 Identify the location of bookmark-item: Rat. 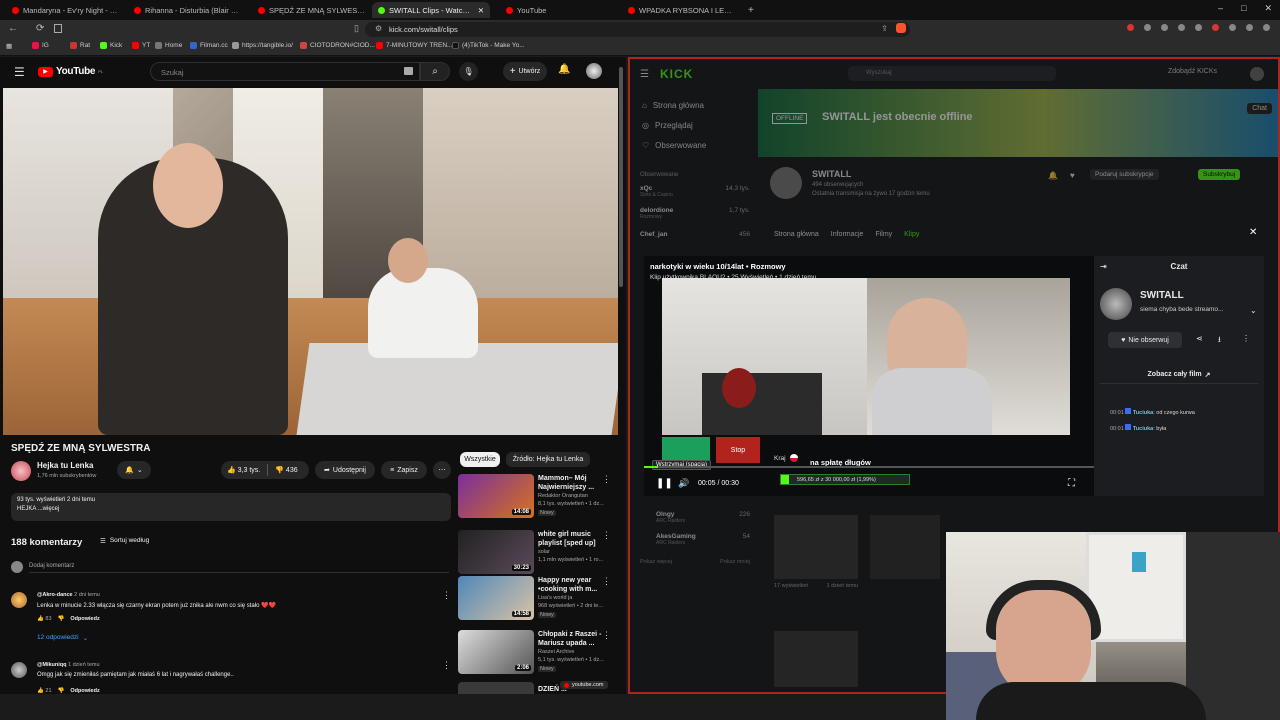
(80, 45).